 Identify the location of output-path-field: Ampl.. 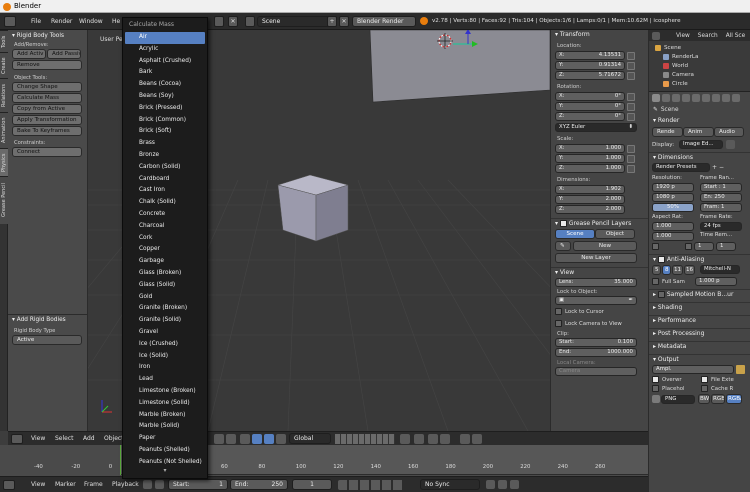
(693, 369).